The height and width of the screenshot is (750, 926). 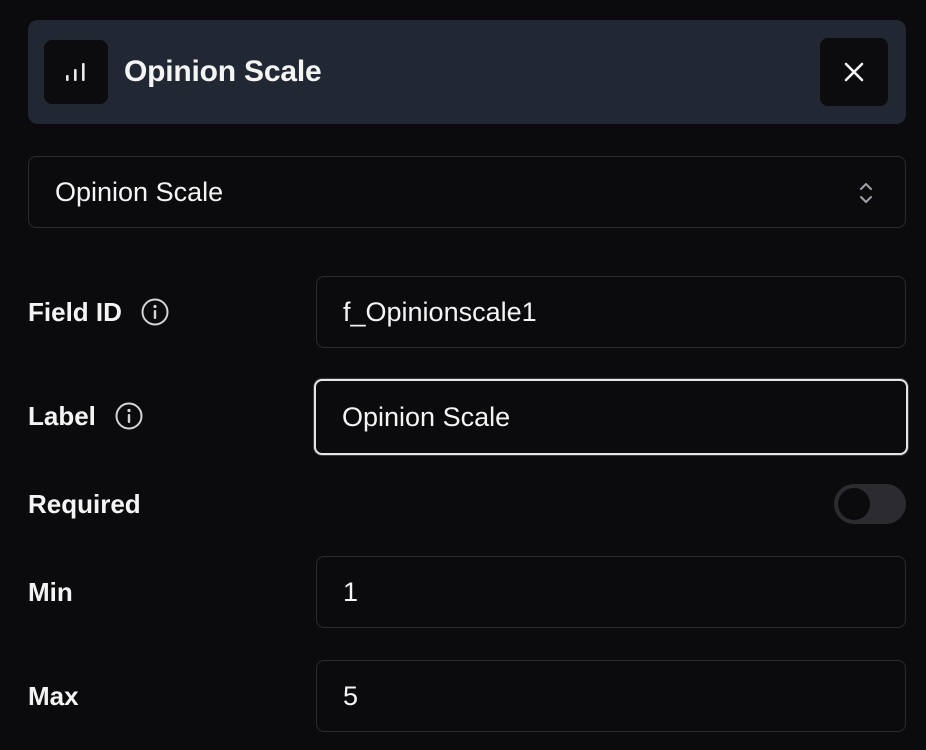 I want to click on min-row-label: Min, so click(x=50, y=592).